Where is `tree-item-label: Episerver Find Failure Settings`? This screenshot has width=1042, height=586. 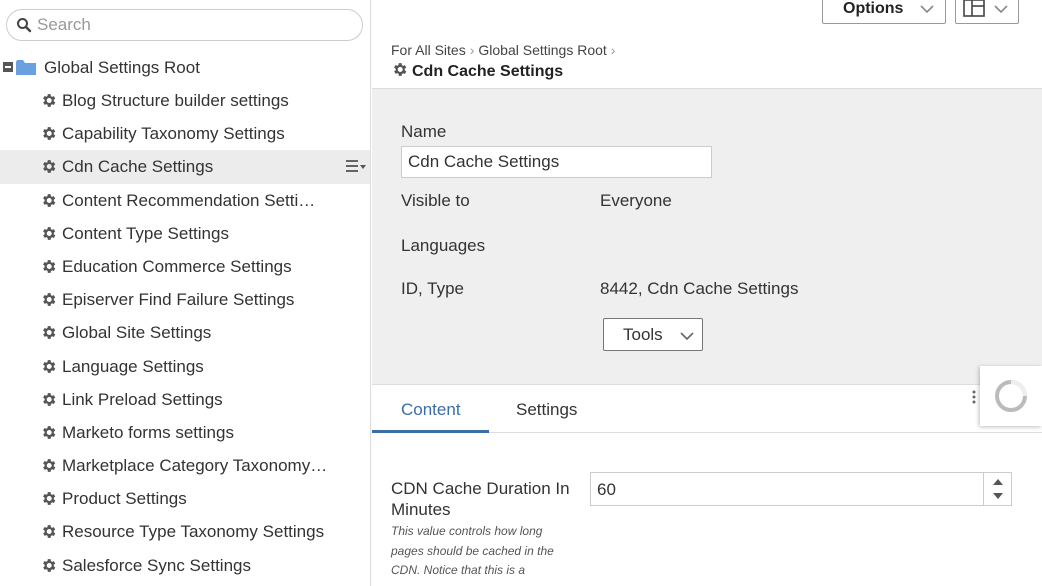 tree-item-label: Episerver Find Failure Settings is located at coordinates (178, 300).